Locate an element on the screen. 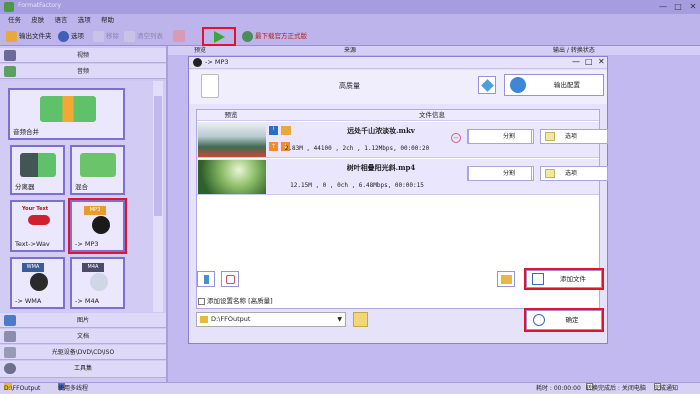 The width and height of the screenshot is (700, 394). waveform-icon is located at coordinates (206, 279).